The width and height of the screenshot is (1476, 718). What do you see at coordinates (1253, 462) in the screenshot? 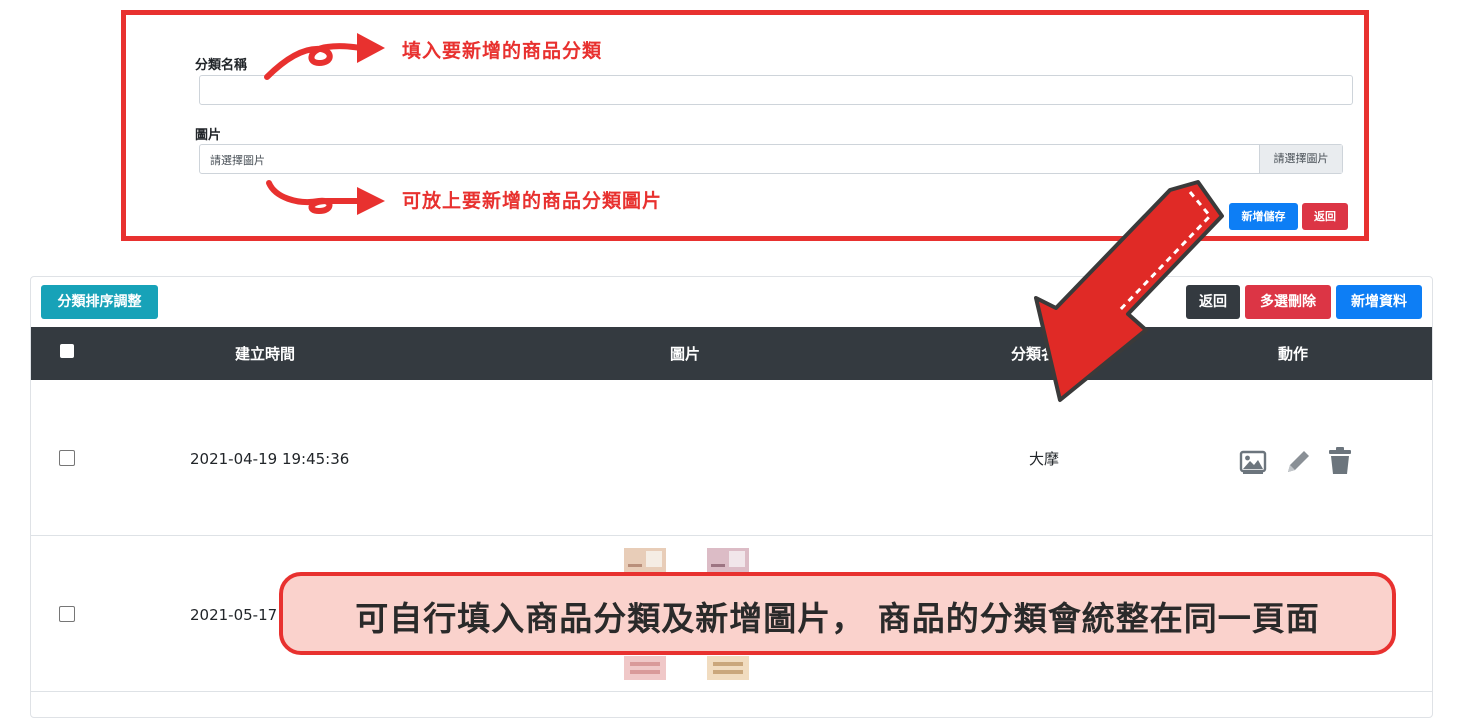
I see `image-icon` at bounding box center [1253, 462].